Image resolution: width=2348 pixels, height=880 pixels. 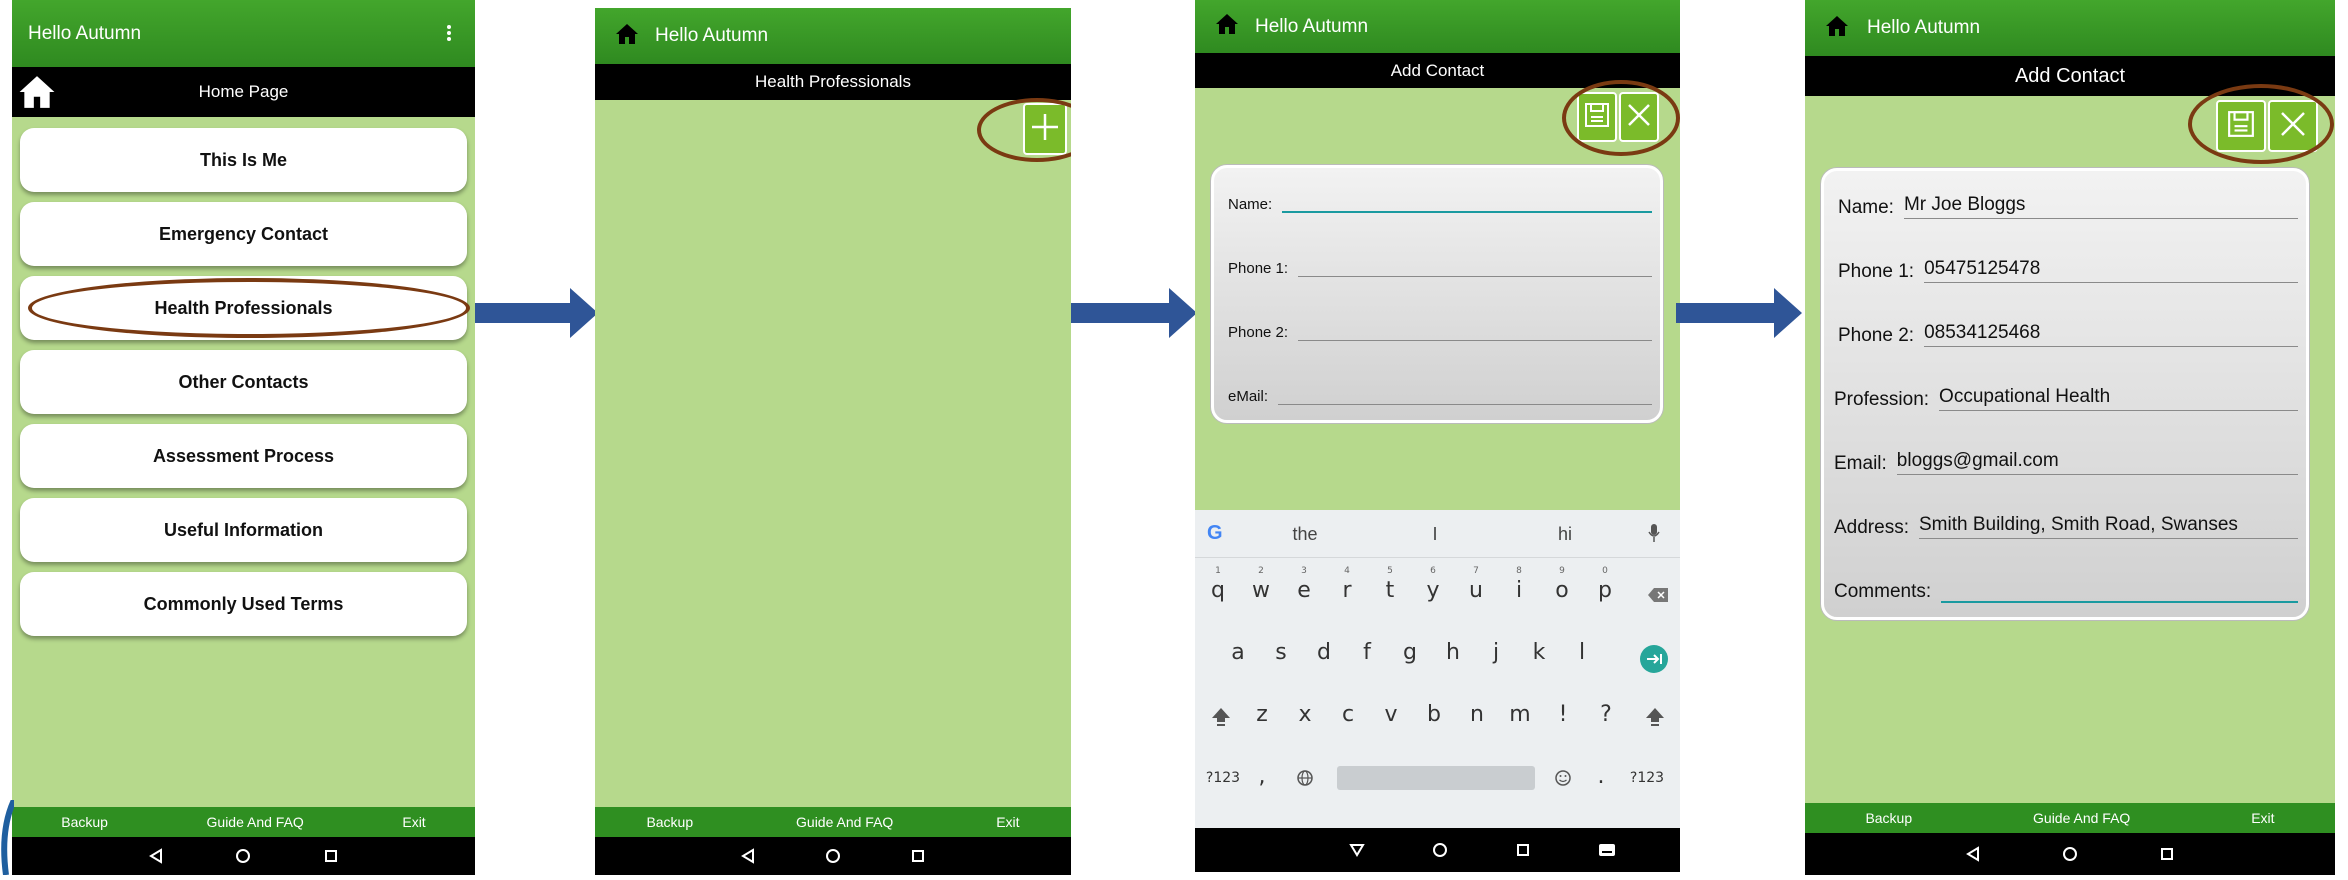 What do you see at coordinates (1605, 584) in the screenshot?
I see `key-p: p0` at bounding box center [1605, 584].